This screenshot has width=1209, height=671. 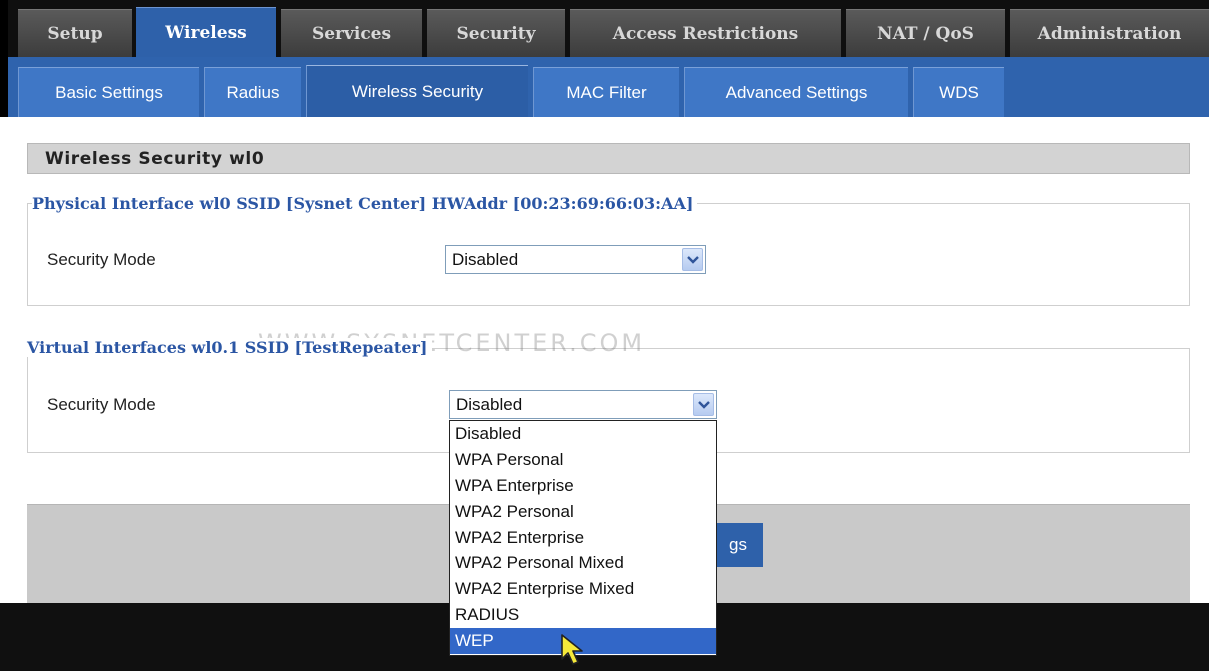 I want to click on dropdown-option-disabled: Disabled, so click(x=583, y=434).